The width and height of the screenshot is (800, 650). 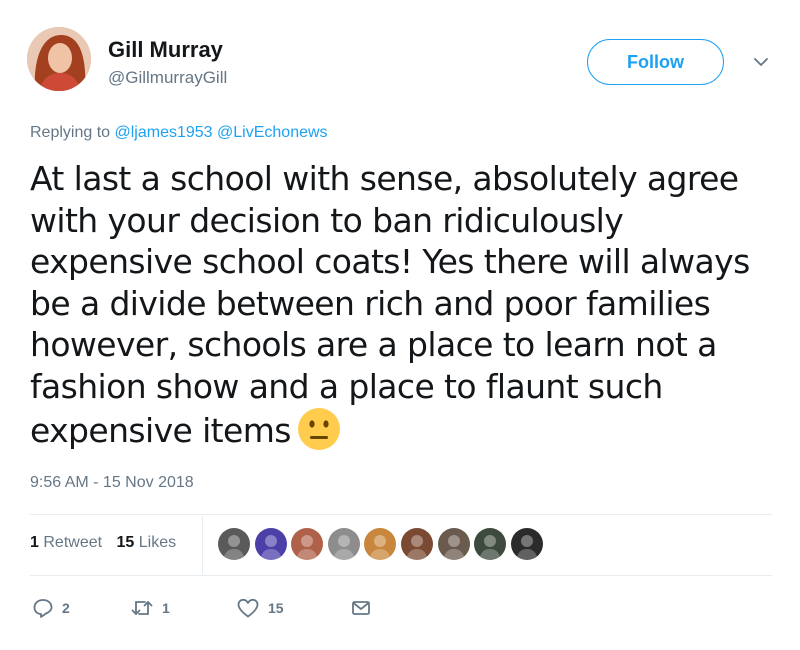 What do you see at coordinates (34, 542) in the screenshot?
I see `retweets-count: 1` at bounding box center [34, 542].